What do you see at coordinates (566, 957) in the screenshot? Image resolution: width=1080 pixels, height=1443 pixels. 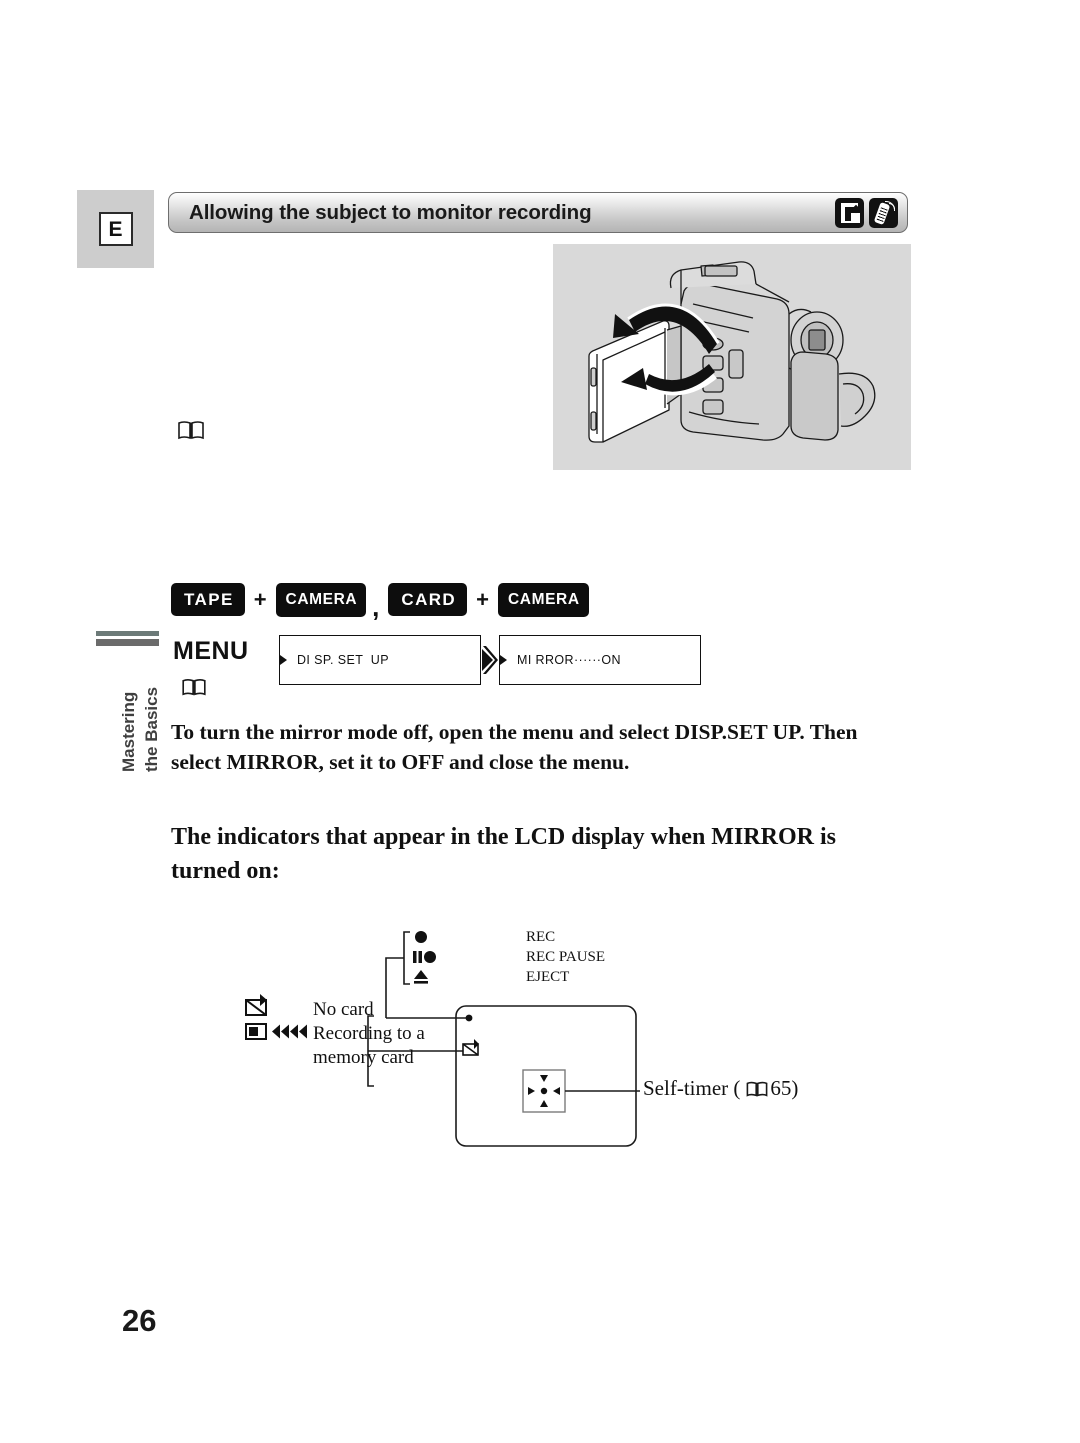 I see `lcd-label-rec-pause: REC PAUSE` at bounding box center [566, 957].